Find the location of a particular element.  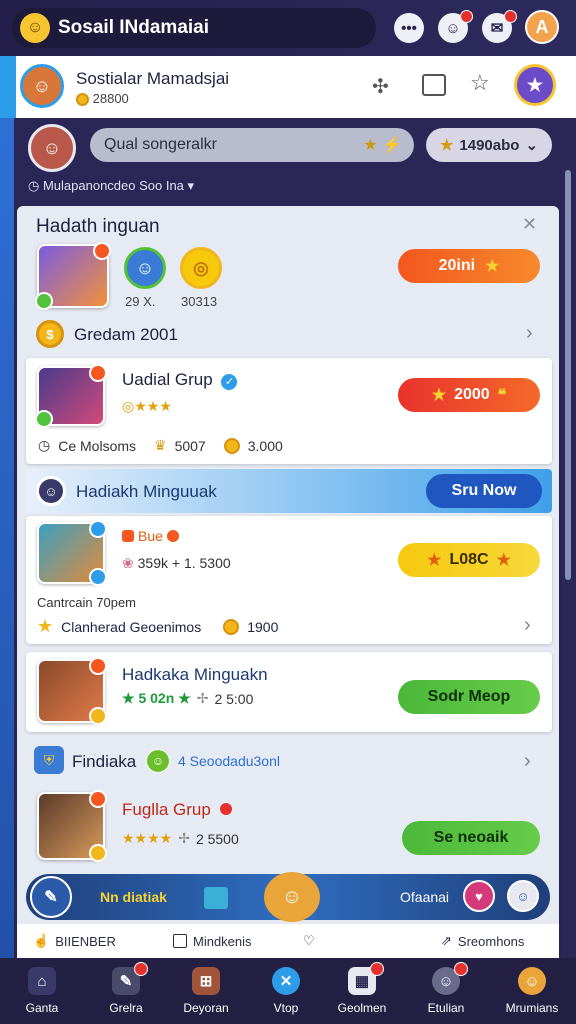

nav-create: ✎ Grelra is located at coordinates (126, 991).